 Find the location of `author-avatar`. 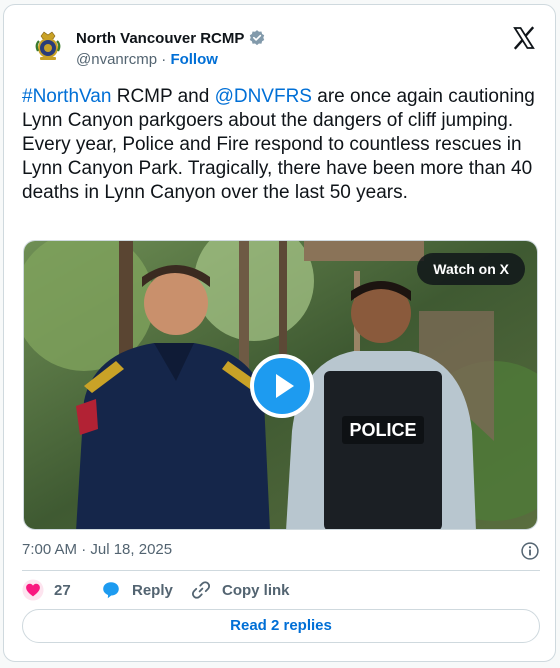

author-avatar is located at coordinates (48, 45).